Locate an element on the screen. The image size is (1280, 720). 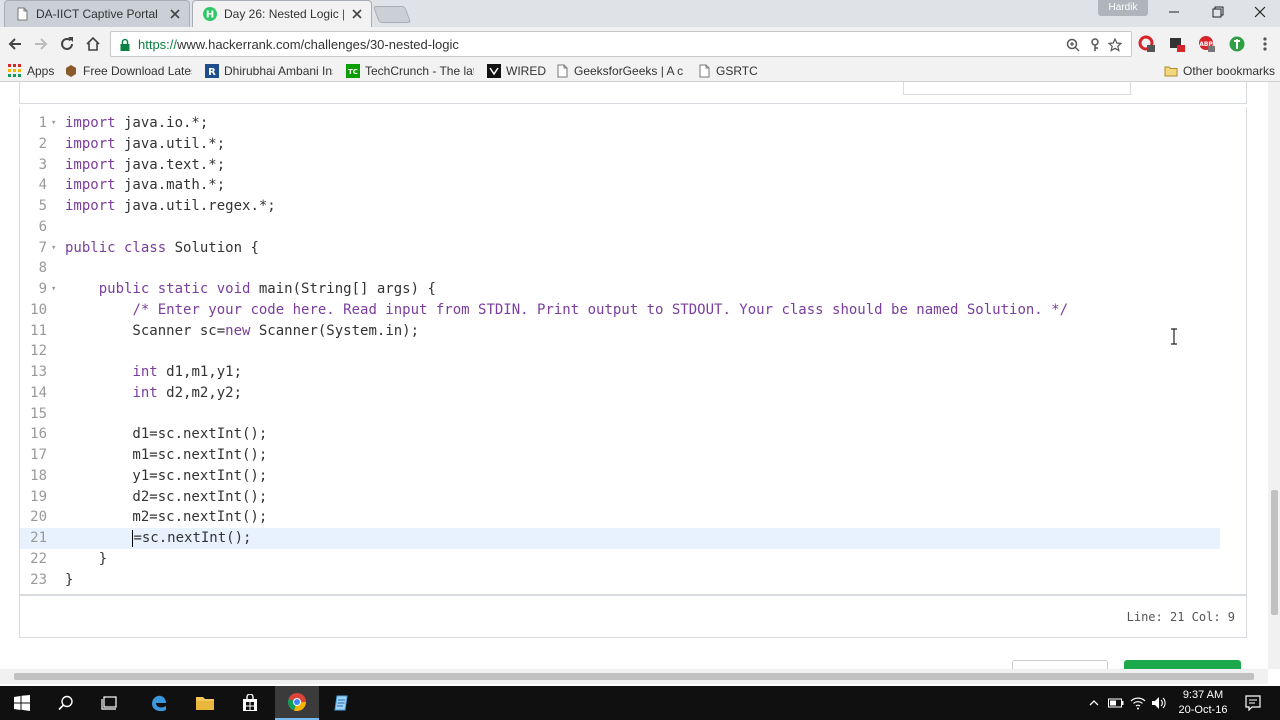
battery-icon is located at coordinates (1116, 703).